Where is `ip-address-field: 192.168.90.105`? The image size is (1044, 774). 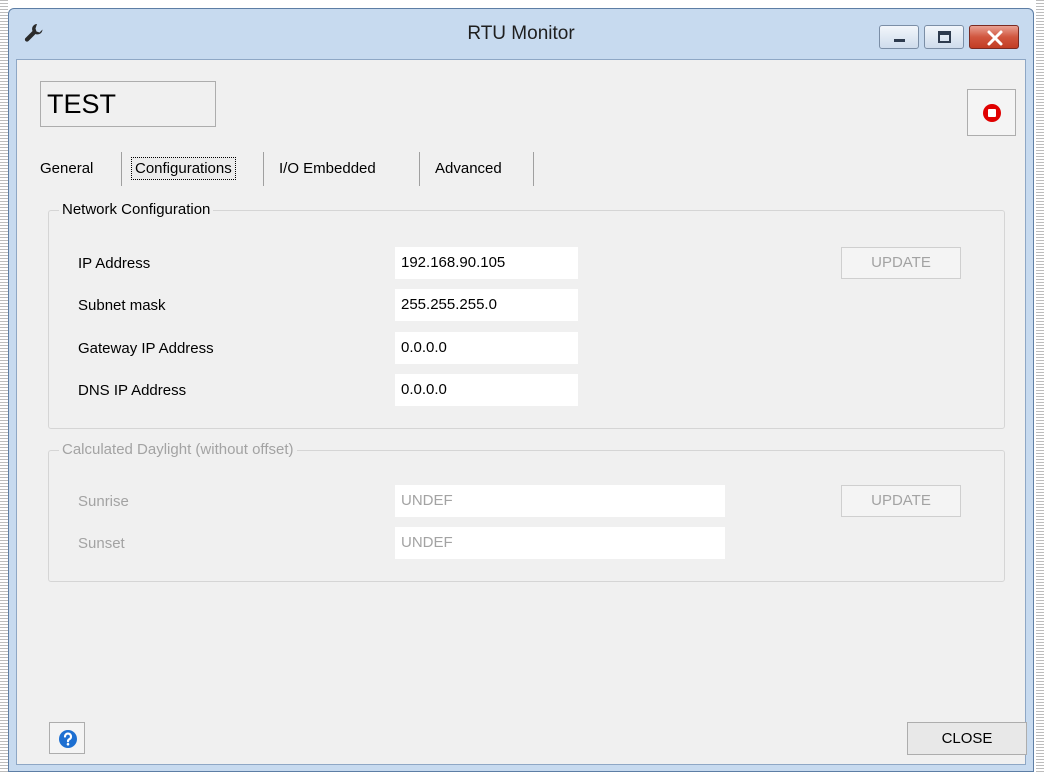 ip-address-field: 192.168.90.105 is located at coordinates (486, 263).